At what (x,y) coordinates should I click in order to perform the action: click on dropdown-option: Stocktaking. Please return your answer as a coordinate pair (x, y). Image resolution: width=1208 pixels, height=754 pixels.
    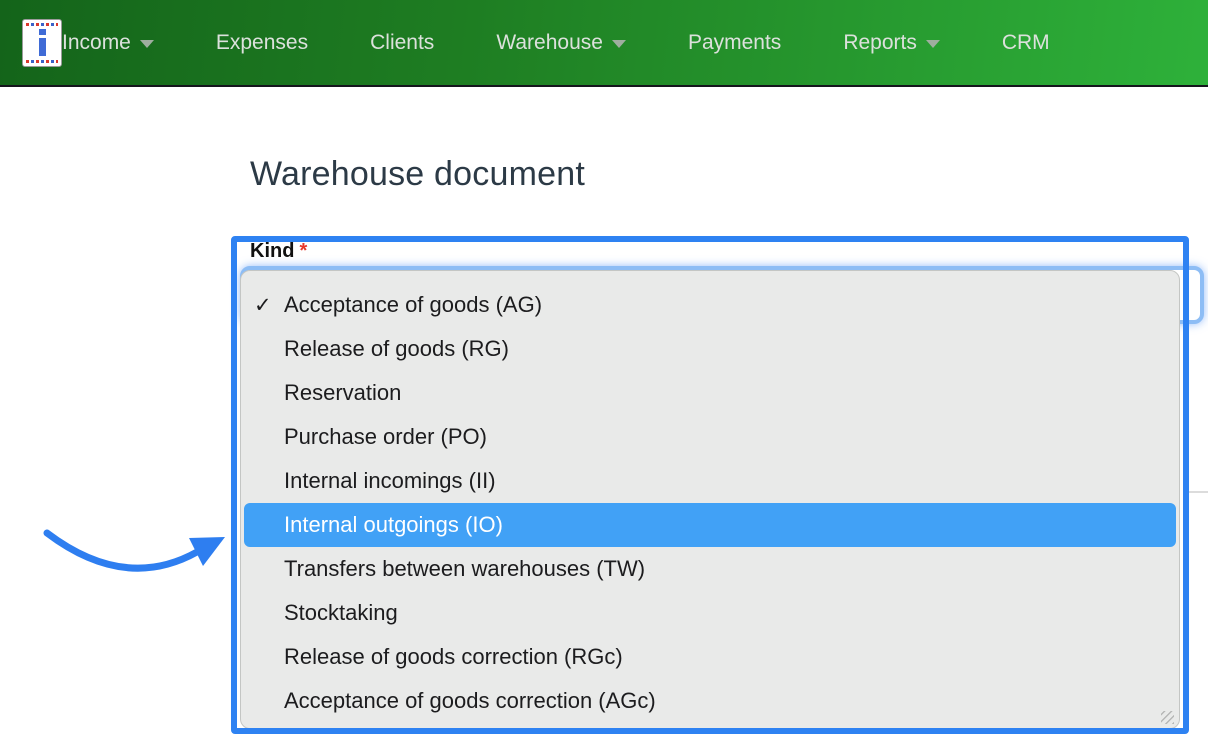
    Looking at the image, I should click on (710, 613).